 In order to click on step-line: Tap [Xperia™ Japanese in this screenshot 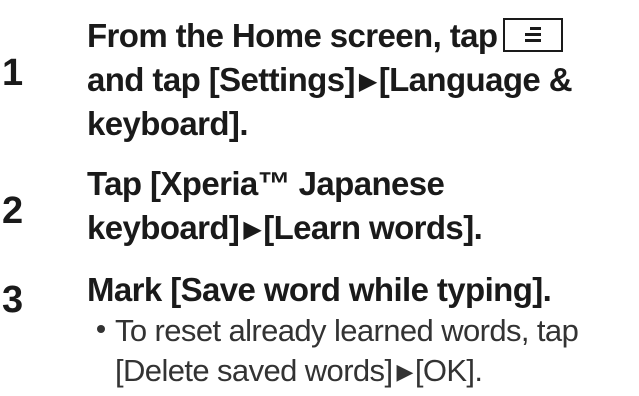, I will do `click(363, 184)`.